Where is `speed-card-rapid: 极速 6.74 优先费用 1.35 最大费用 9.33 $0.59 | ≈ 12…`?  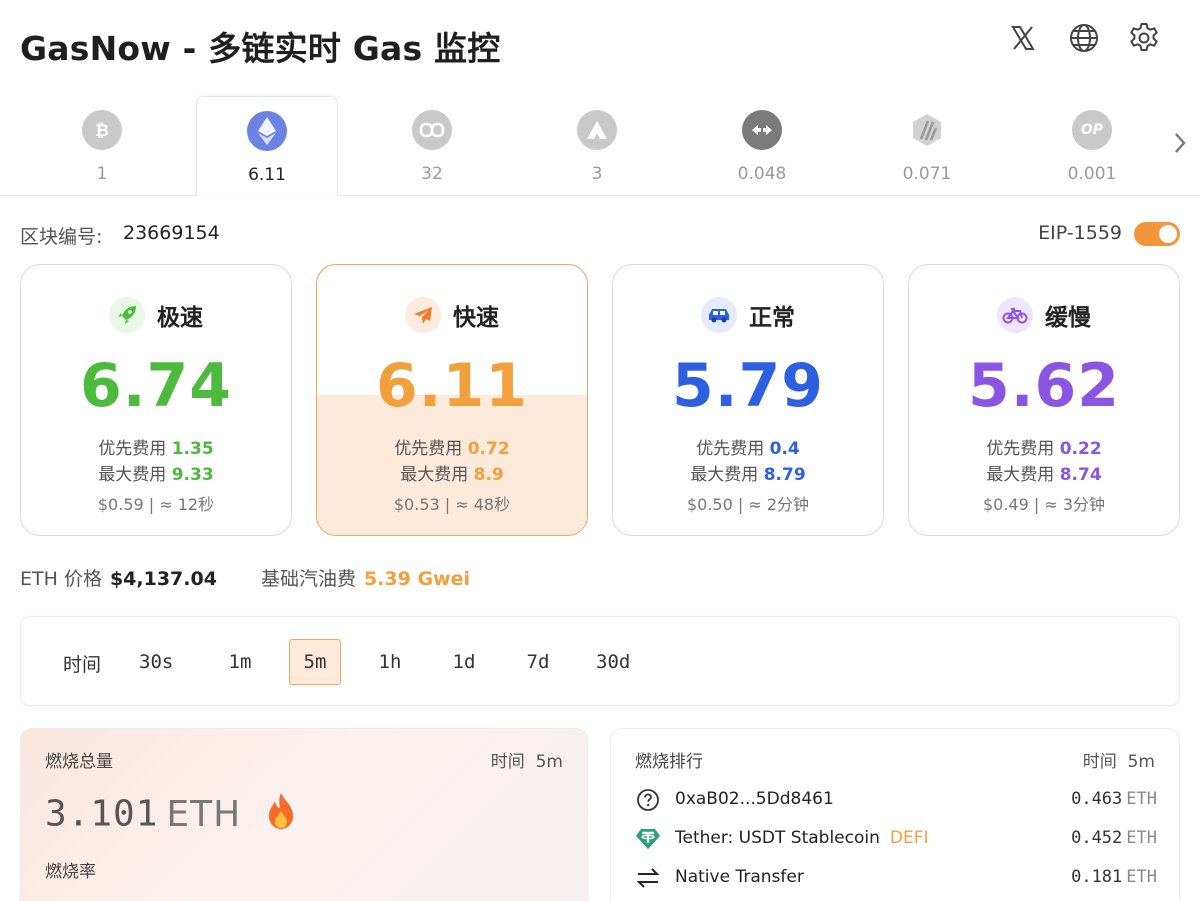 speed-card-rapid: 极速 6.74 优先费用 1.35 最大费用 9.33 $0.59 | ≈ 12… is located at coordinates (156, 400).